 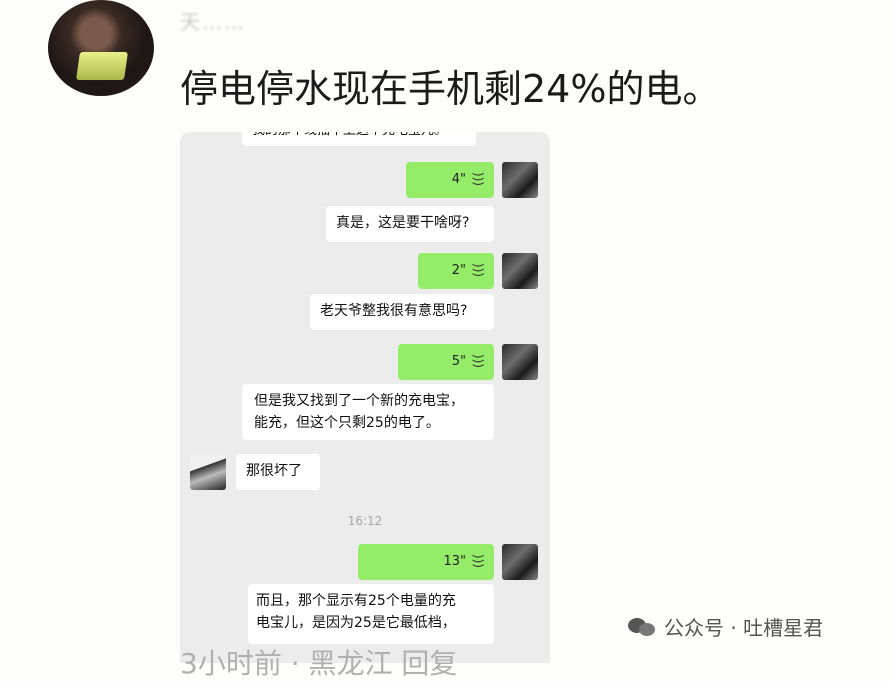 What do you see at coordinates (356, 601) in the screenshot?
I see `message-line: 而且，那个显示有25个电量的充` at bounding box center [356, 601].